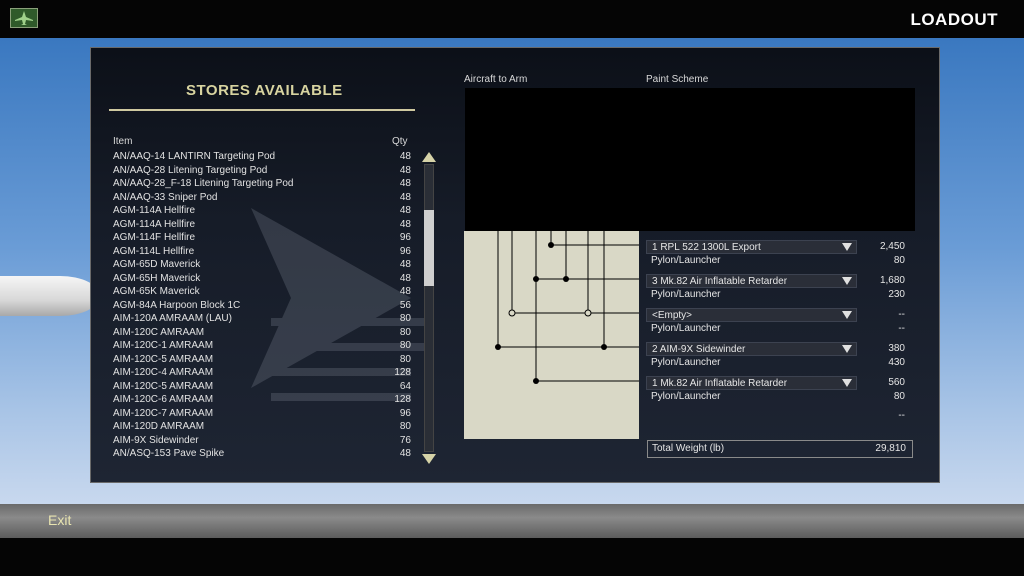  I want to click on station-store-name: 2 AIM-9X Sidewinder, so click(699, 349).